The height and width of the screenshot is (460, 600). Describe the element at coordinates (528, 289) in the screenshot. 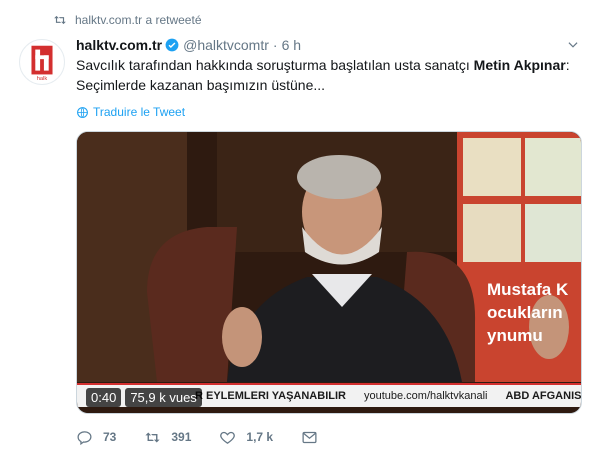

I see `banner-line-1: Mustafa K` at that location.